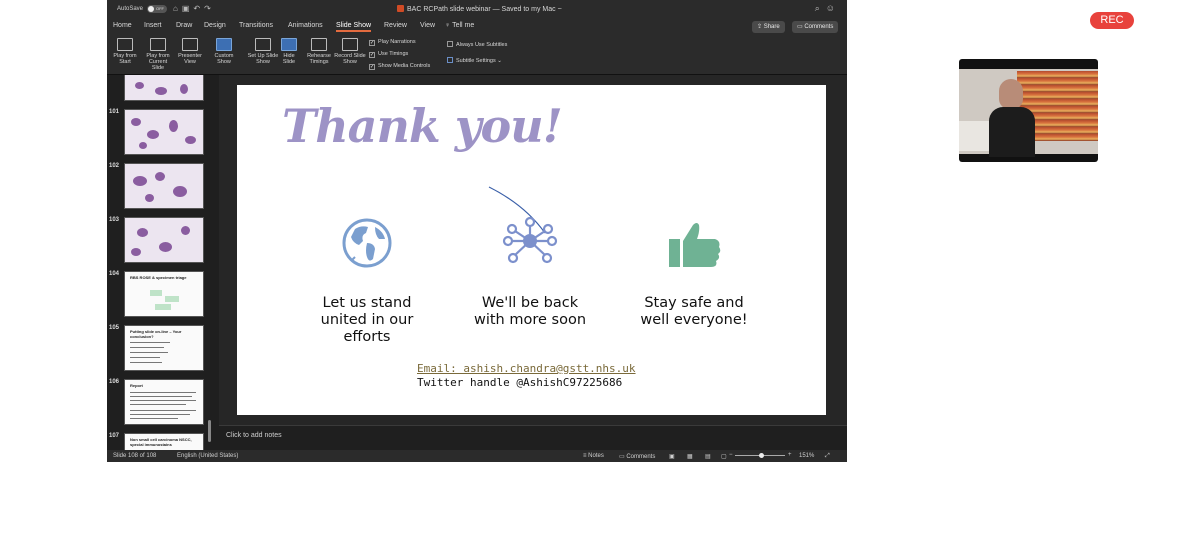 Image resolution: width=1200 pixels, height=554 pixels. Describe the element at coordinates (350, 51) in the screenshot. I see `record-slide-show-button: Record Slide Show` at that location.